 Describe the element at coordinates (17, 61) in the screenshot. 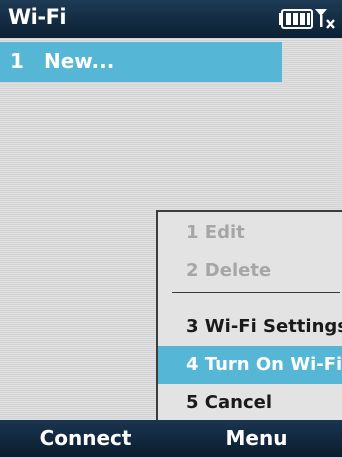

I see `list-item-number: 1` at that location.